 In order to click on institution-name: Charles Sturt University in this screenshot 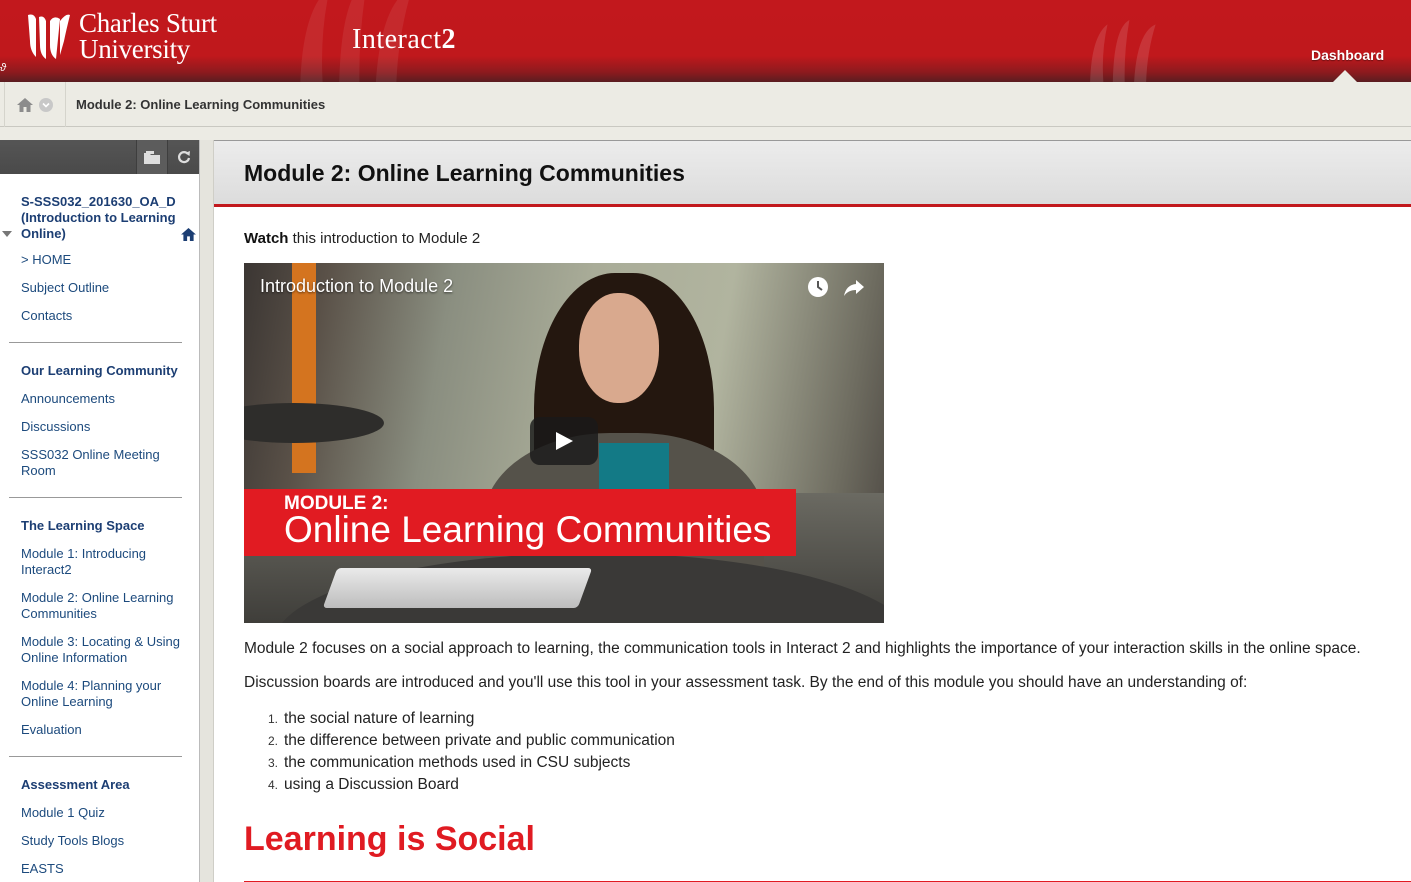, I will do `click(148, 36)`.